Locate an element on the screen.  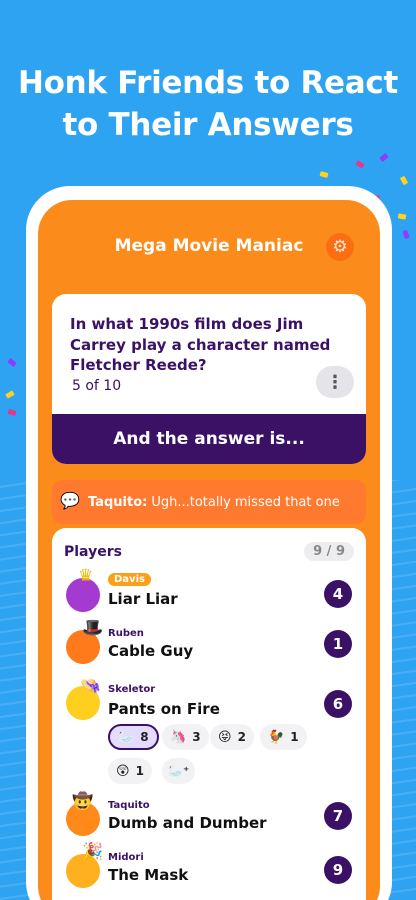
promo-headline: Honk Friends to React to Their Answers is located at coordinates (208, 104).